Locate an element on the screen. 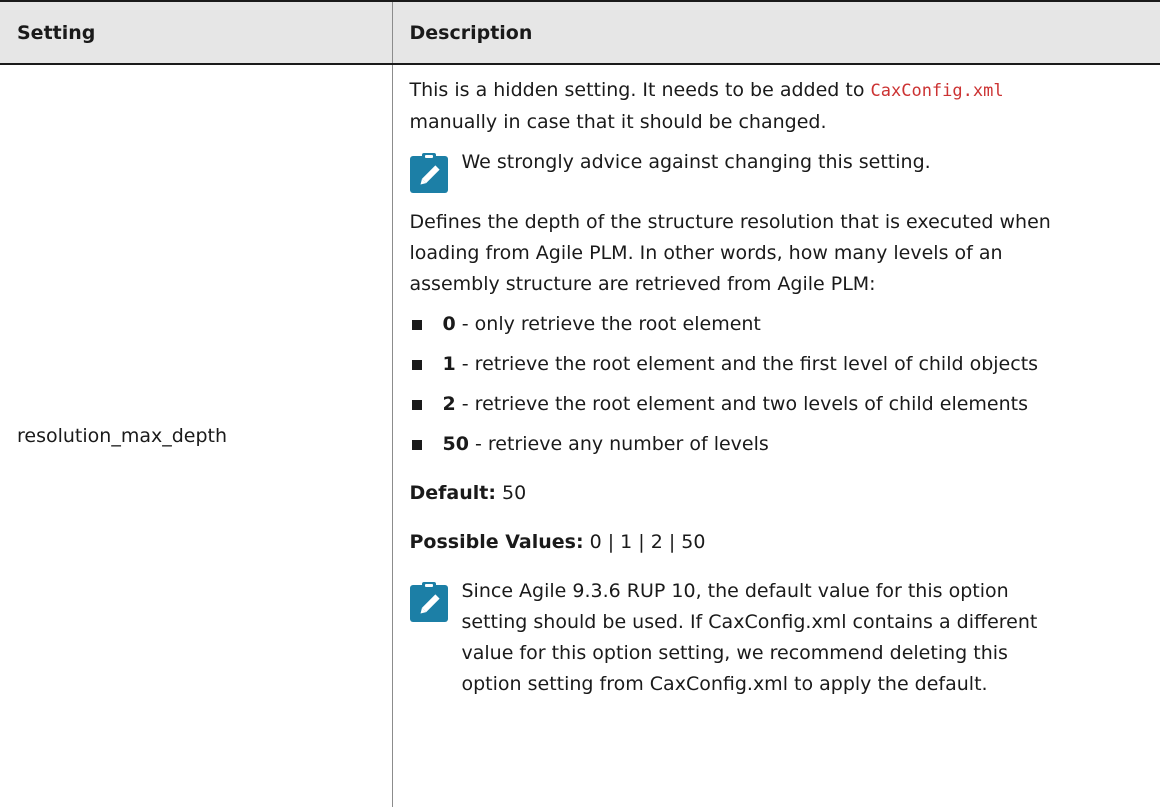 Image resolution: width=1160 pixels, height=807 pixels. level-value: 2 is located at coordinates (449, 404).